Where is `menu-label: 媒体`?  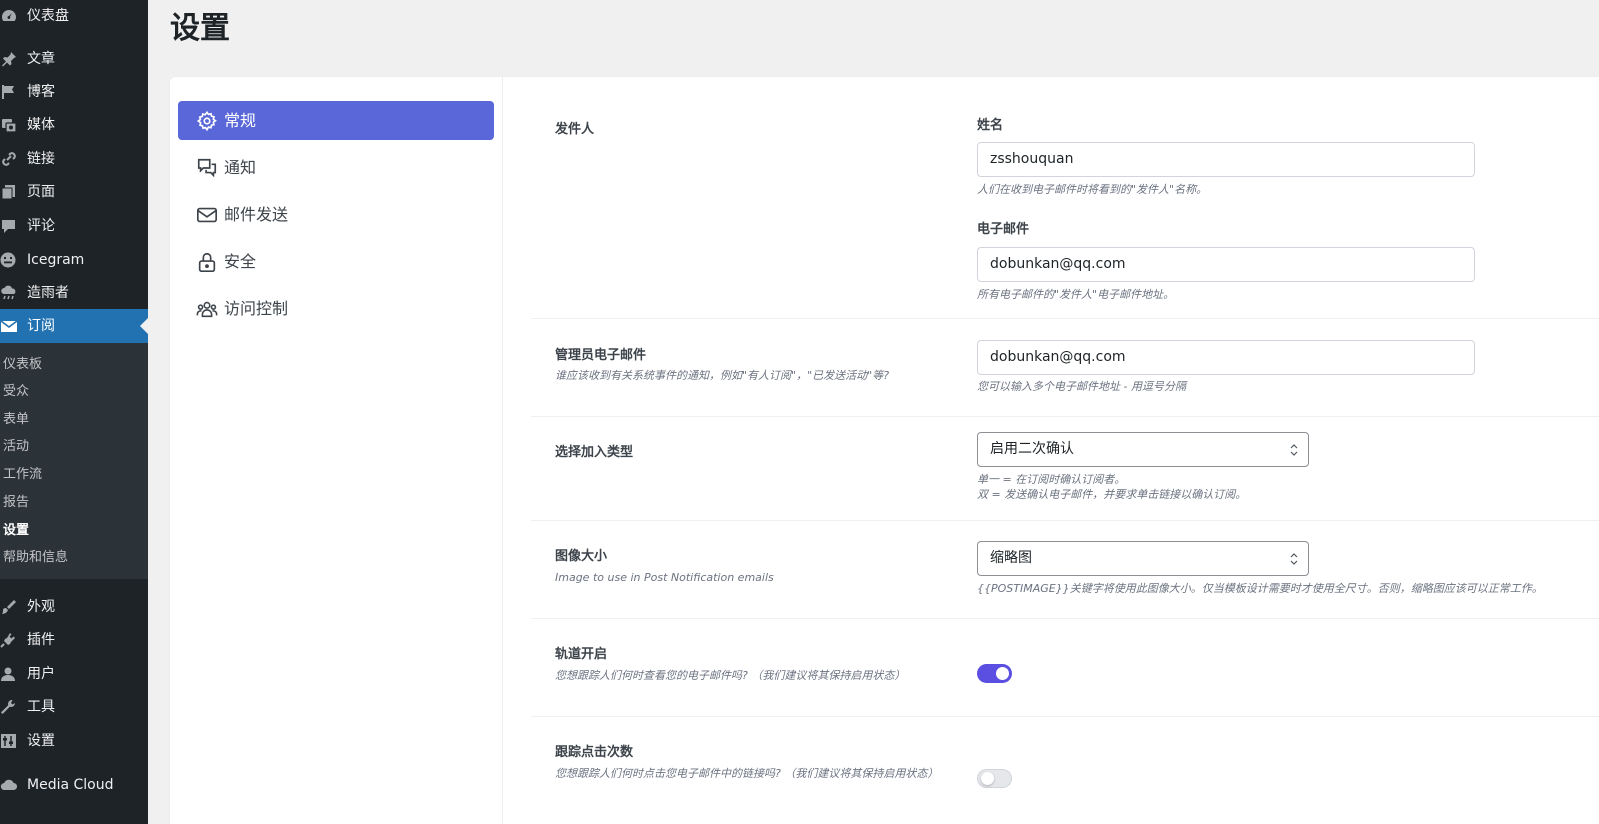
menu-label: 媒体 is located at coordinates (41, 125).